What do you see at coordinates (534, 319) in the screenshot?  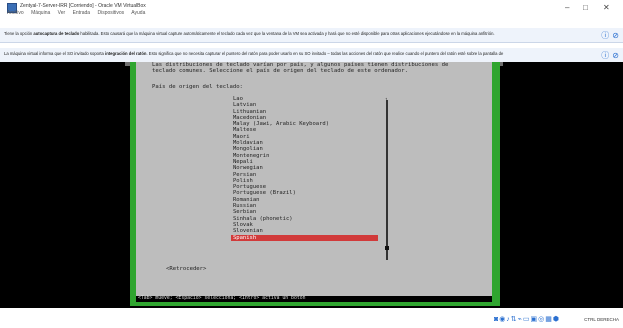 I see `display-icon: ▣` at bounding box center [534, 319].